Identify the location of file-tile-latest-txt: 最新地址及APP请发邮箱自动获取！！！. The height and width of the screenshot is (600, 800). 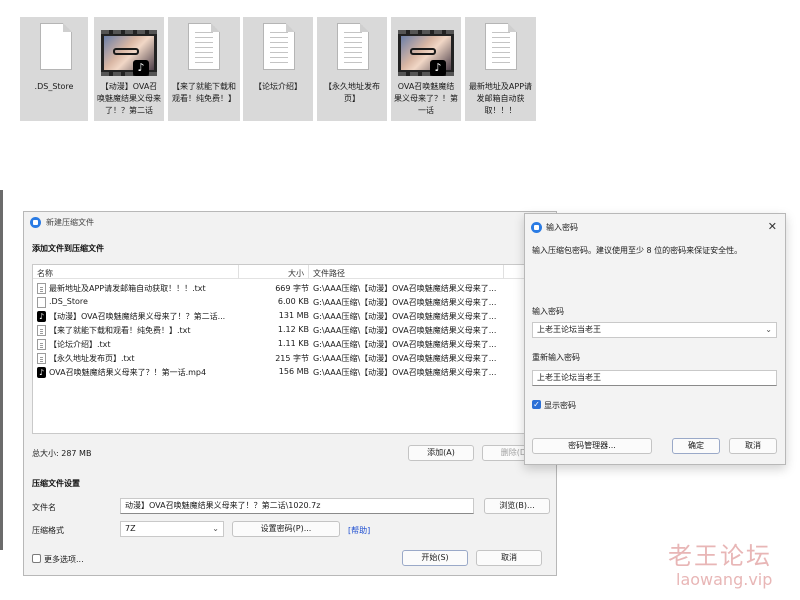
(500, 69).